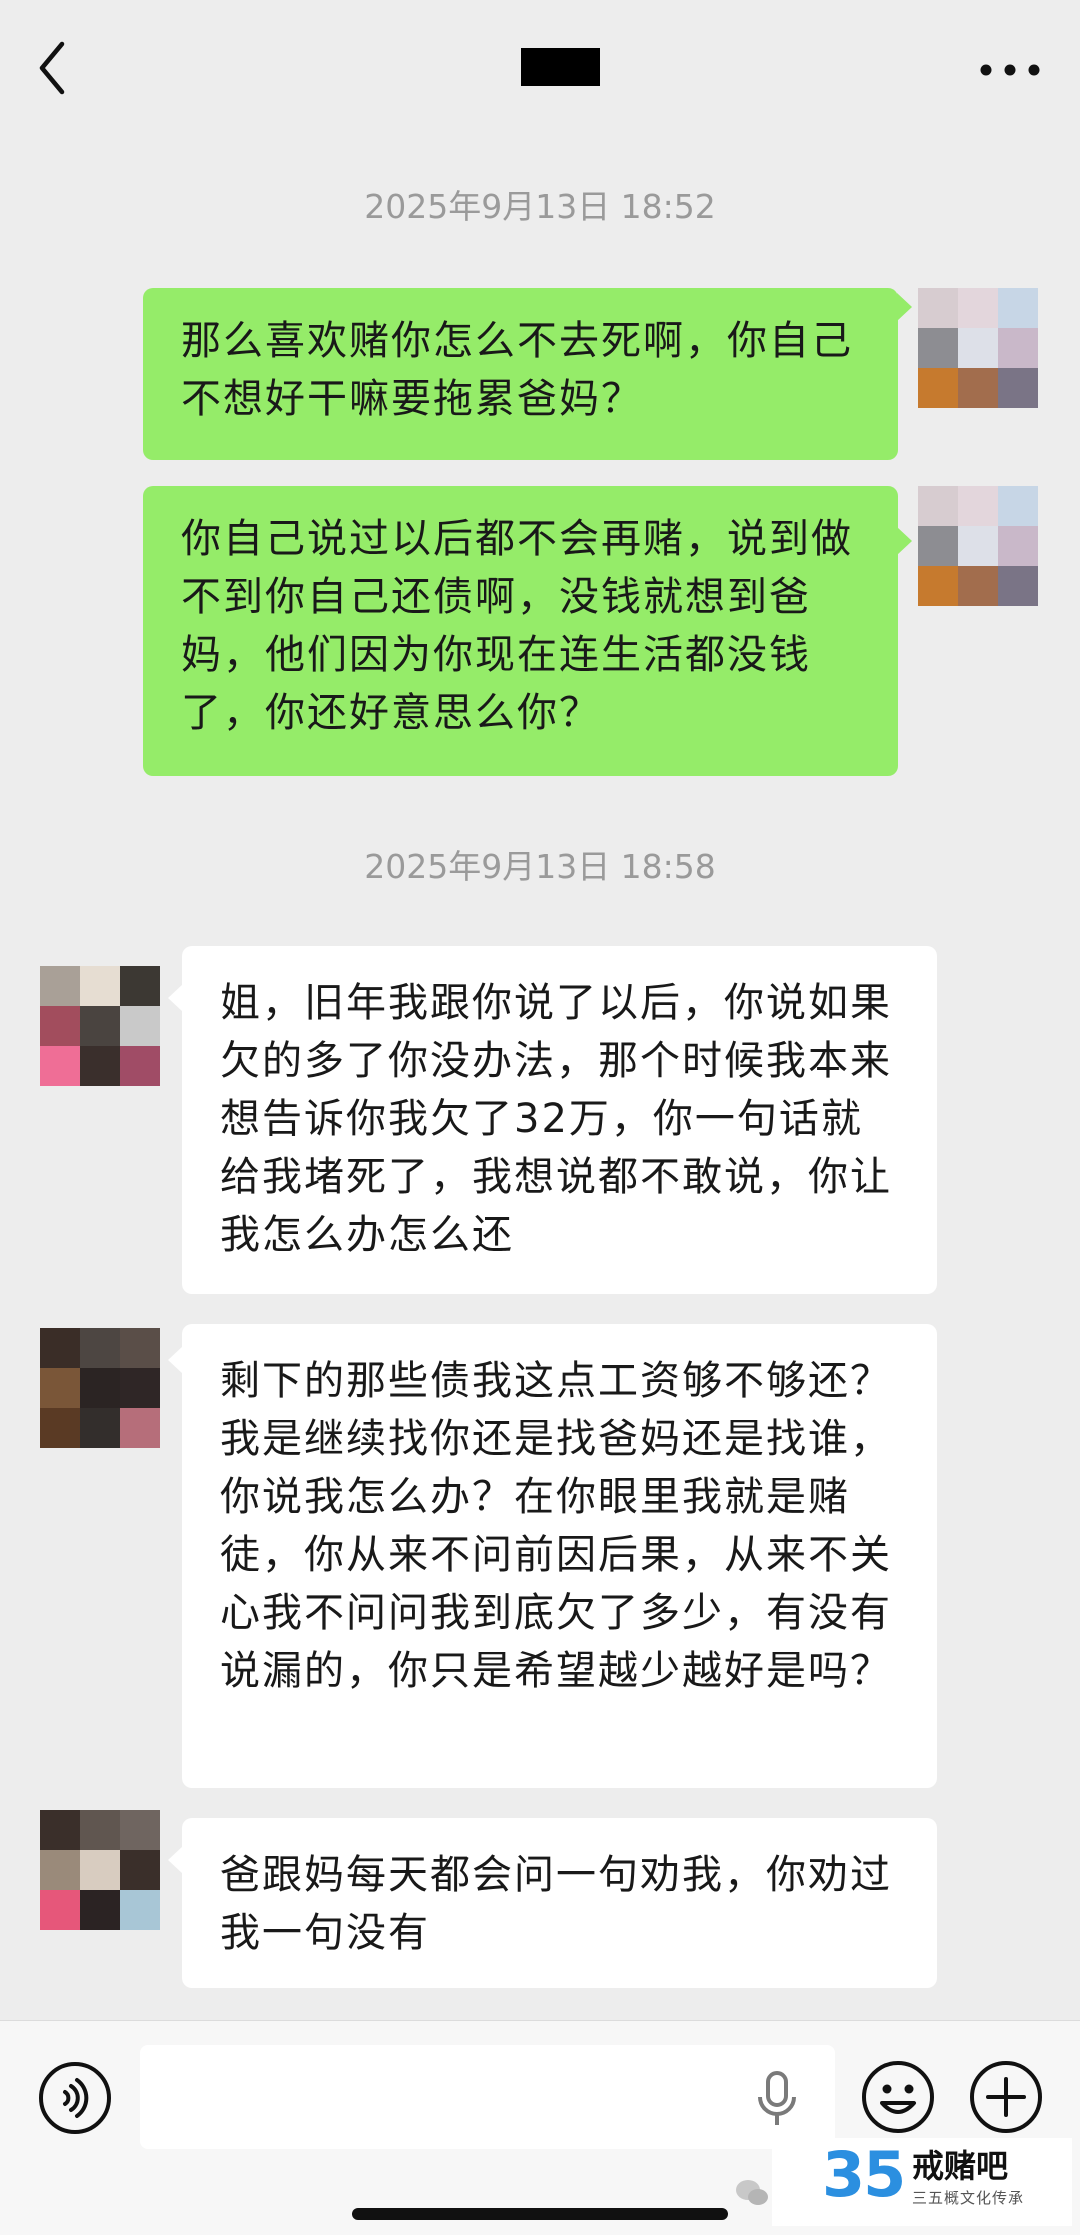  Describe the element at coordinates (864, 2174) in the screenshot. I see `watermark-logo: 35` at that location.